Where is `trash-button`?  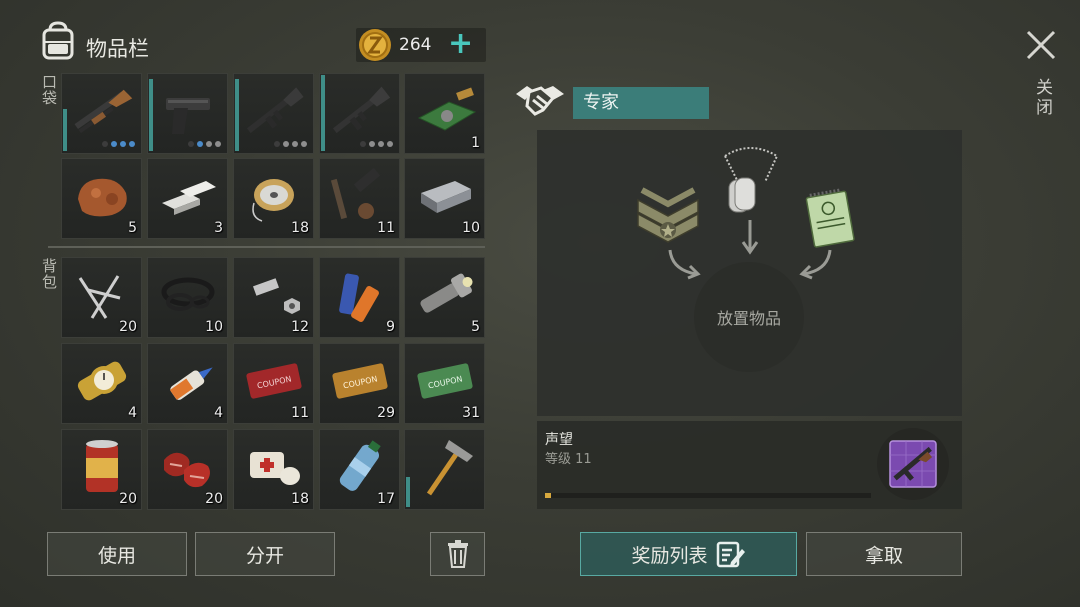
trash-button is located at coordinates (457, 554).